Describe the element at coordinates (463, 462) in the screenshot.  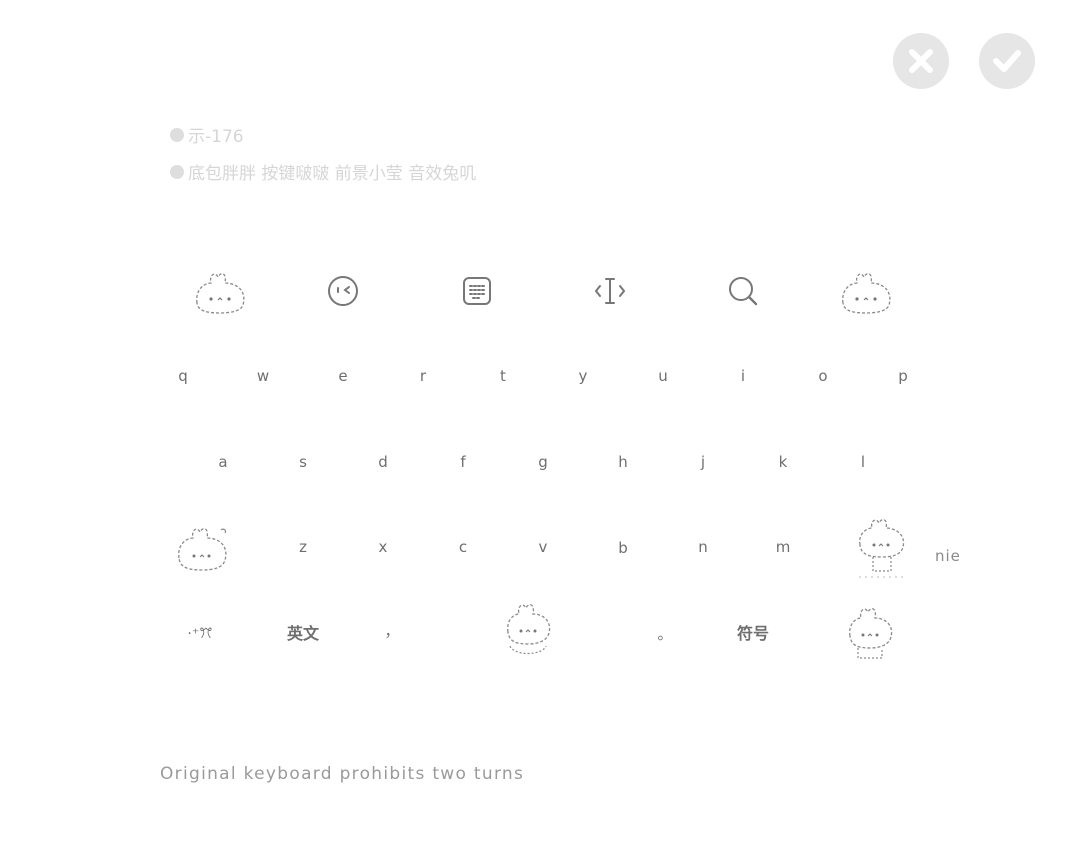
I see `key-f: f` at that location.